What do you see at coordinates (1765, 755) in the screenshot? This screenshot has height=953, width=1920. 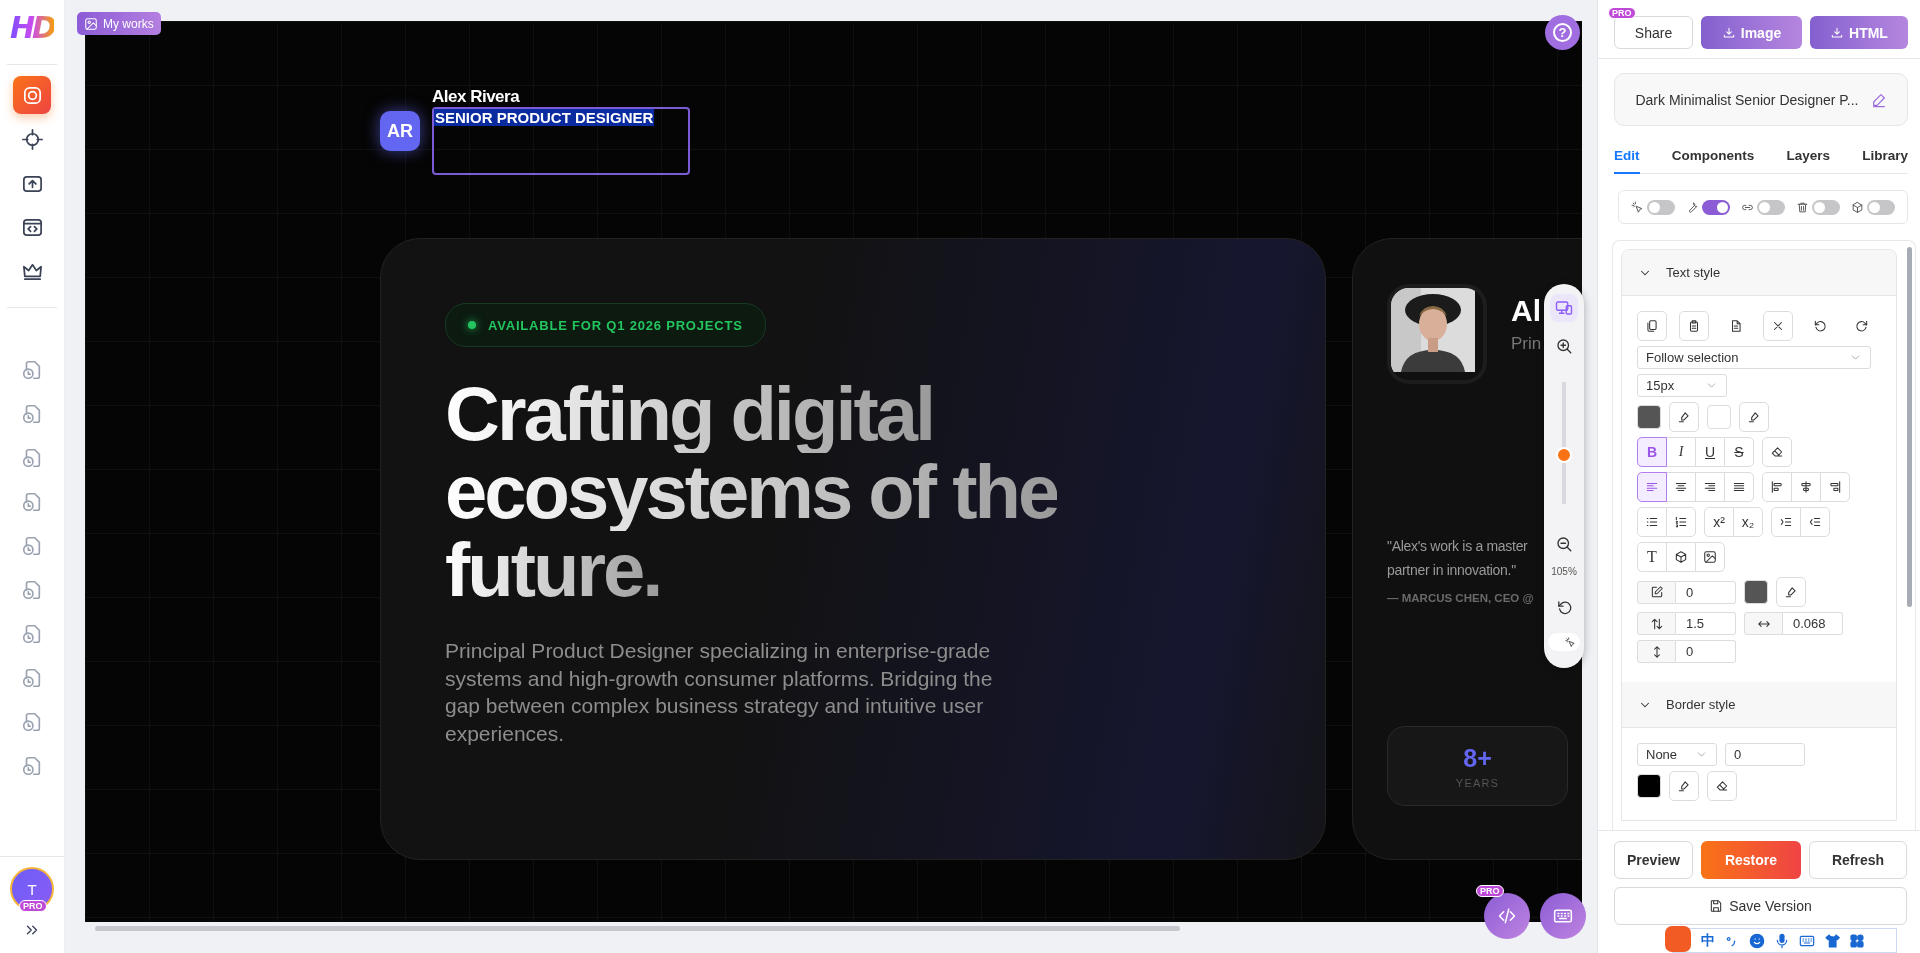 I see `border-width-field: 0` at bounding box center [1765, 755].